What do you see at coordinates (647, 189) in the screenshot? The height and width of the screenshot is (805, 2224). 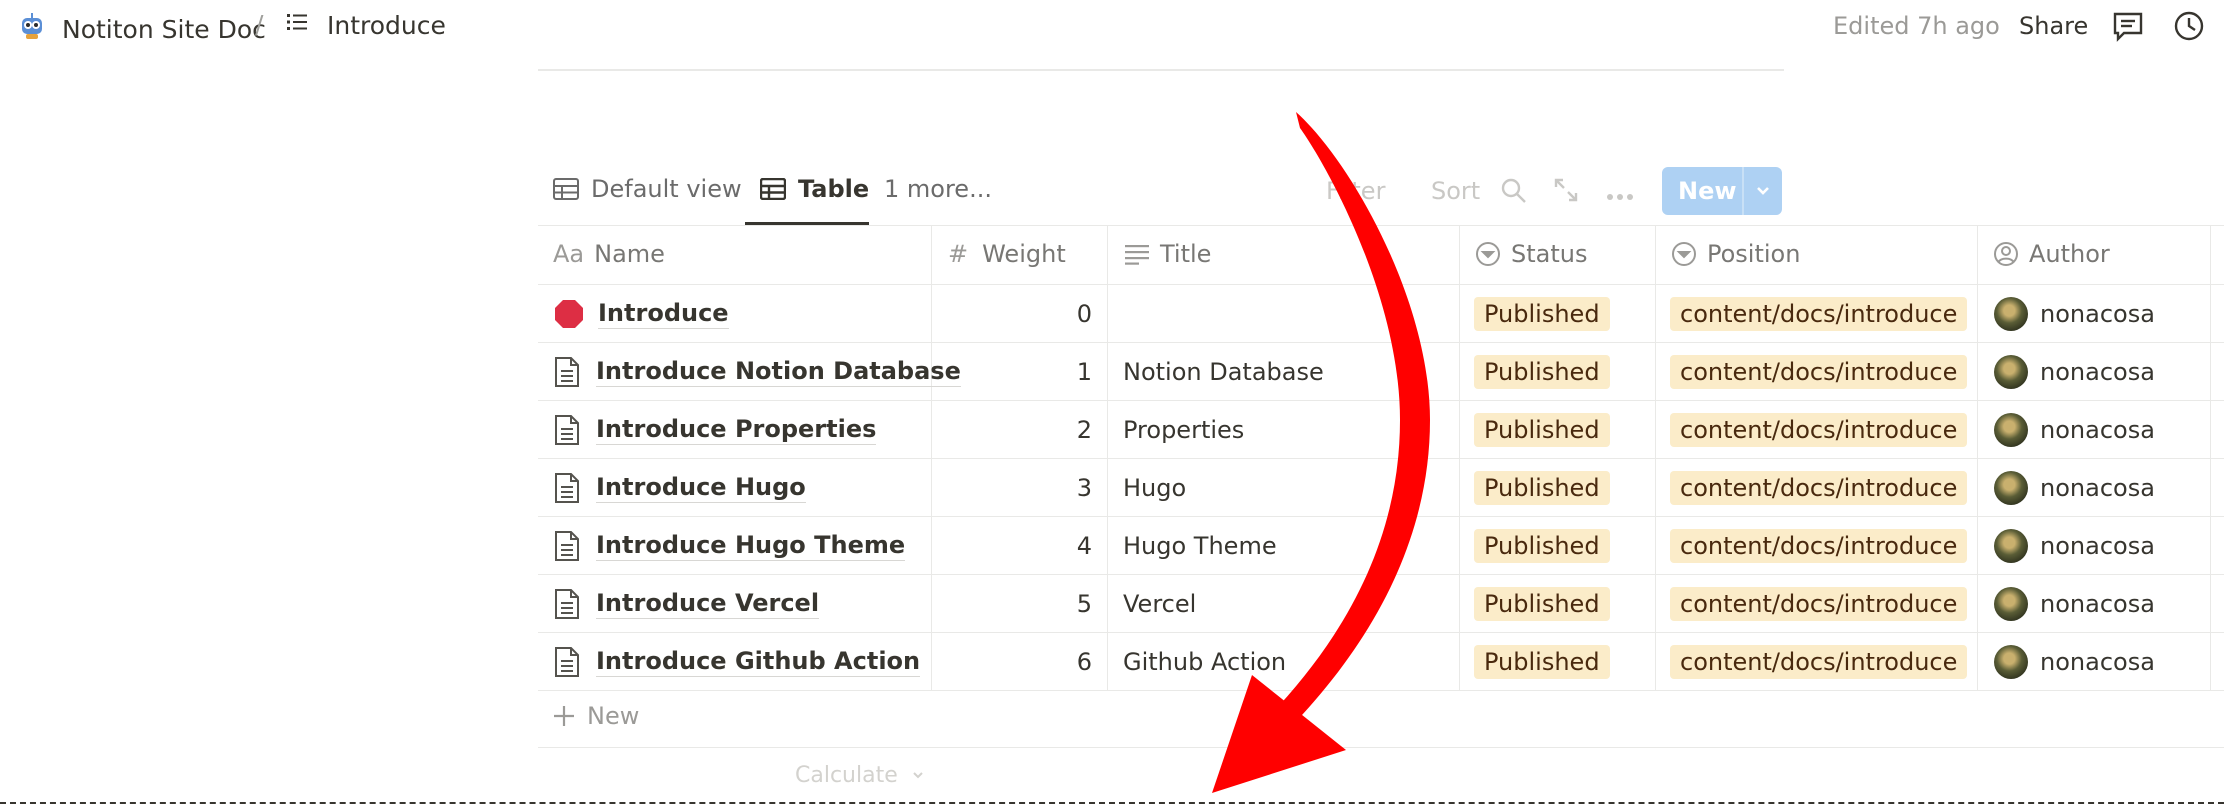 I see `tab-default-view: Default view` at bounding box center [647, 189].